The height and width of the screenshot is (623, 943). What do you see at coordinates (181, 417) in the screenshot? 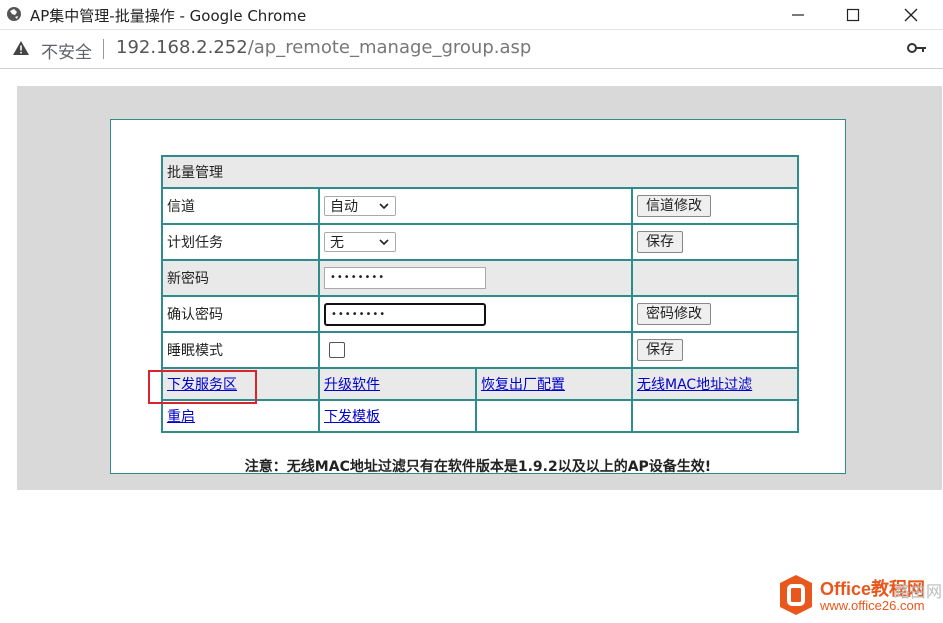
I see `link-reboot: 重启` at bounding box center [181, 417].